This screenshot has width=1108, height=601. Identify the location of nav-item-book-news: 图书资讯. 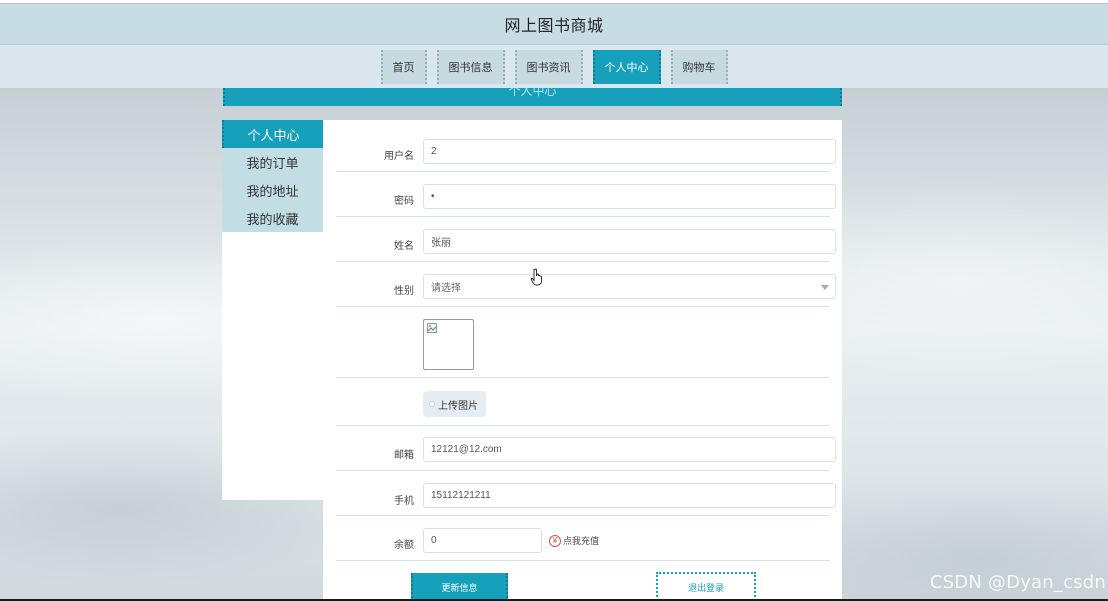
(548, 66).